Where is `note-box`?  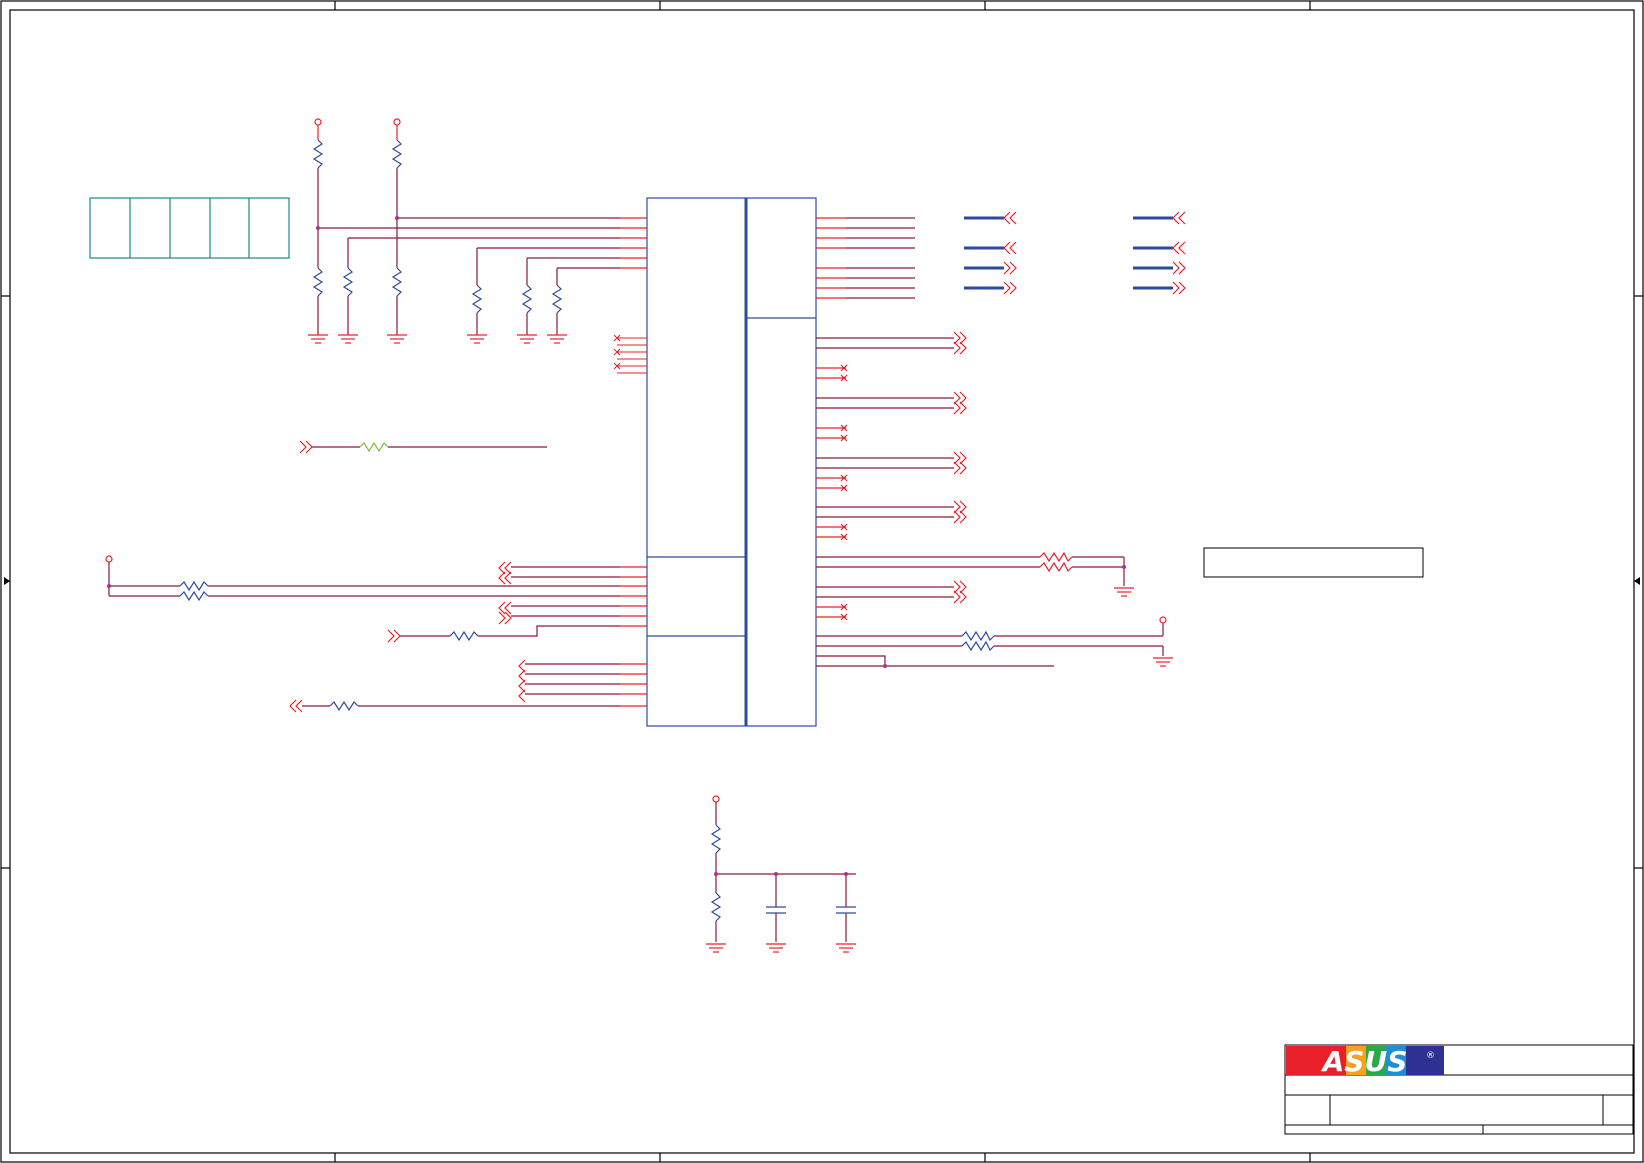
note-box is located at coordinates (1313, 562).